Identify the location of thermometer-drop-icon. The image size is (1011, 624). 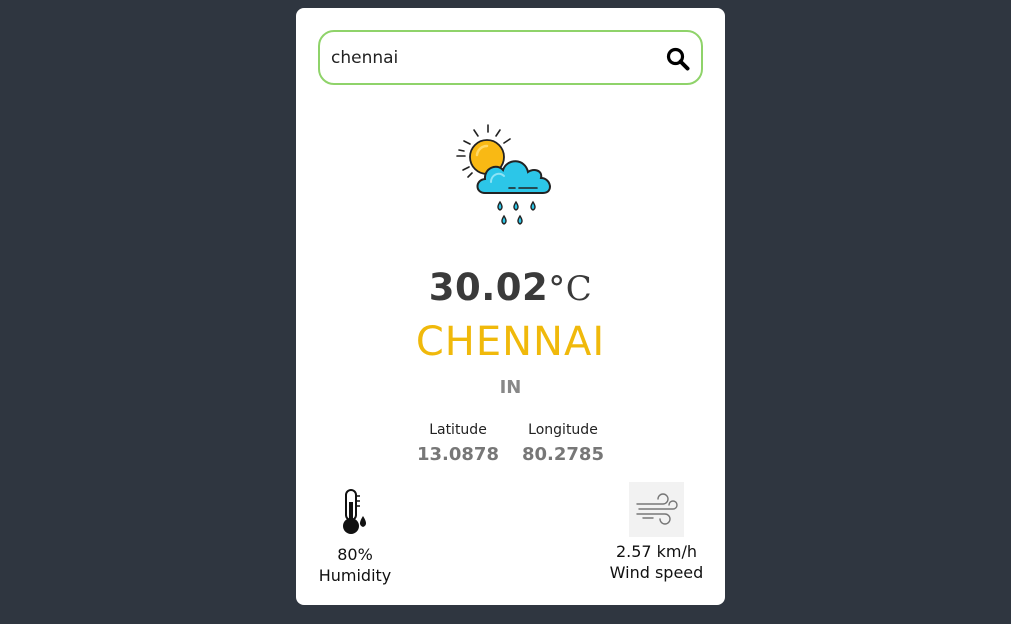
(355, 514).